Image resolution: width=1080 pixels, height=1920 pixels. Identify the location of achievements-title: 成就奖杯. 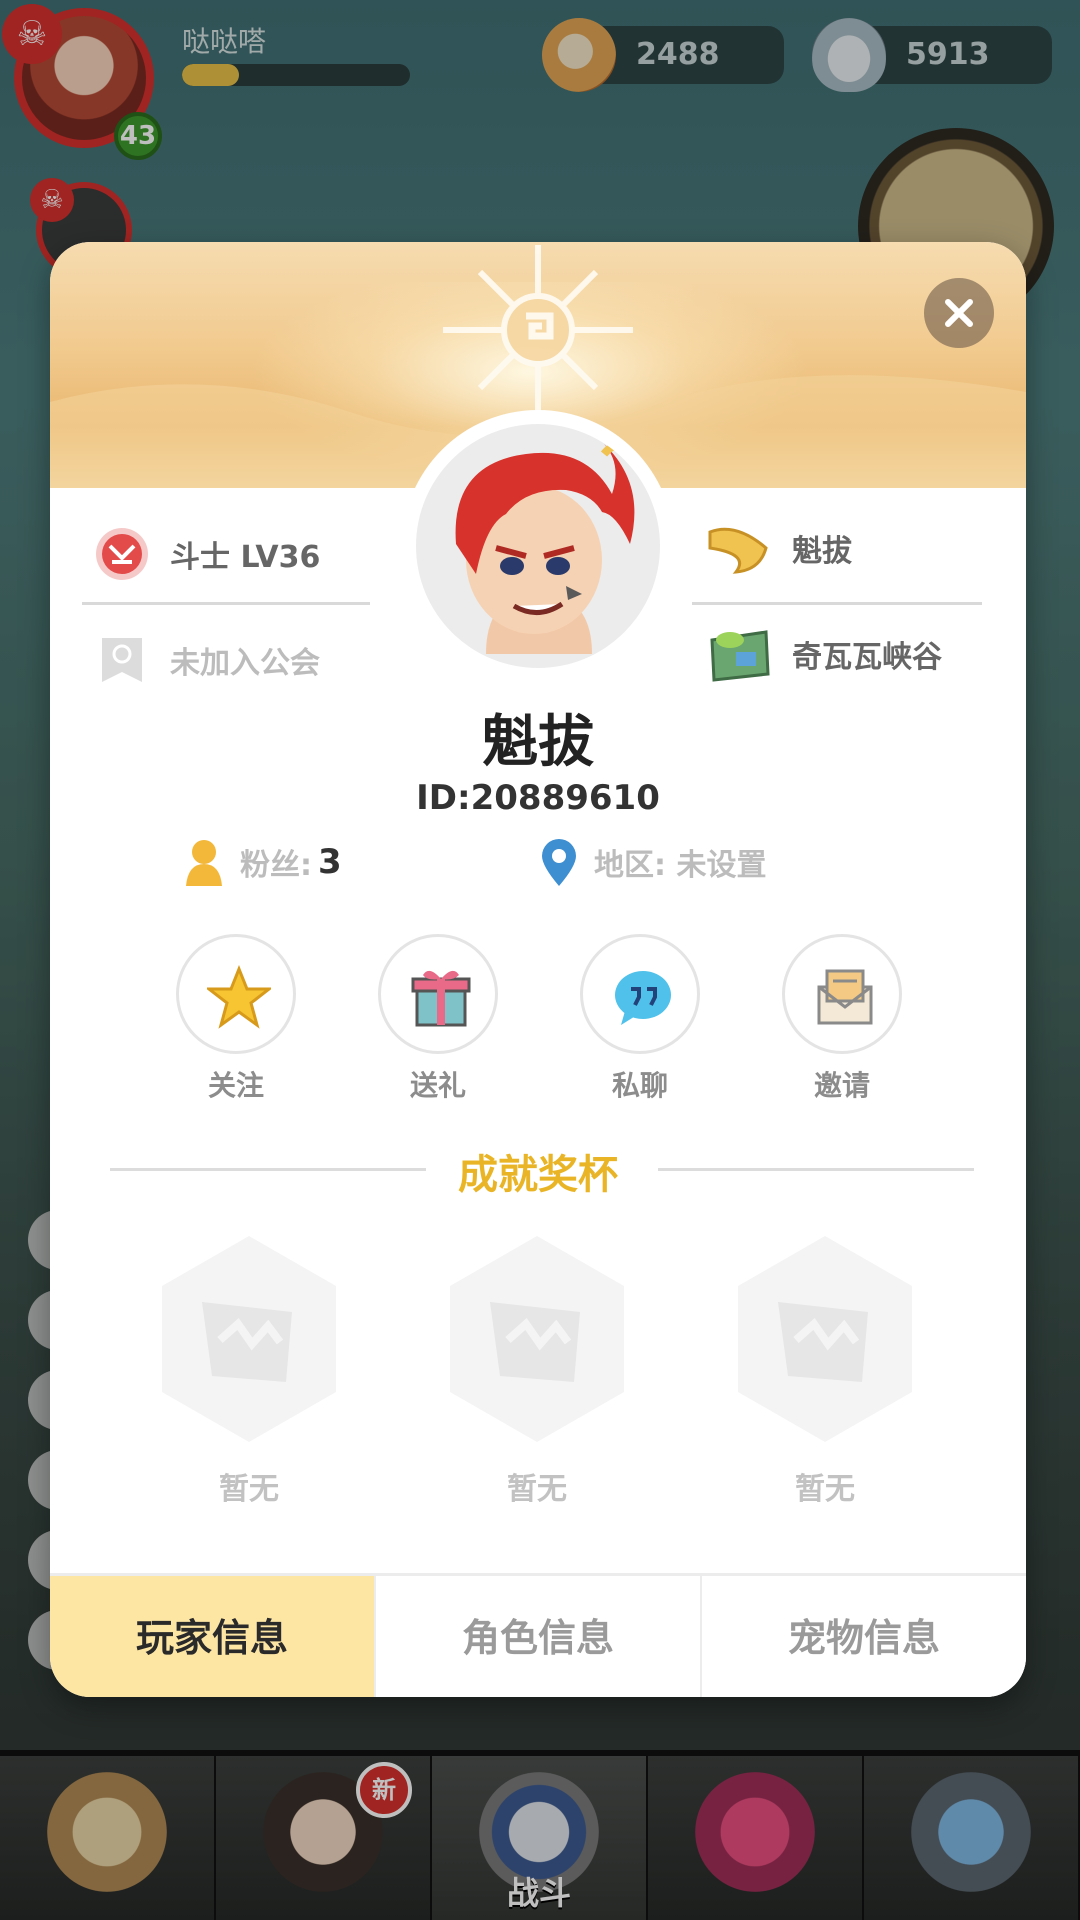
(538, 1175).